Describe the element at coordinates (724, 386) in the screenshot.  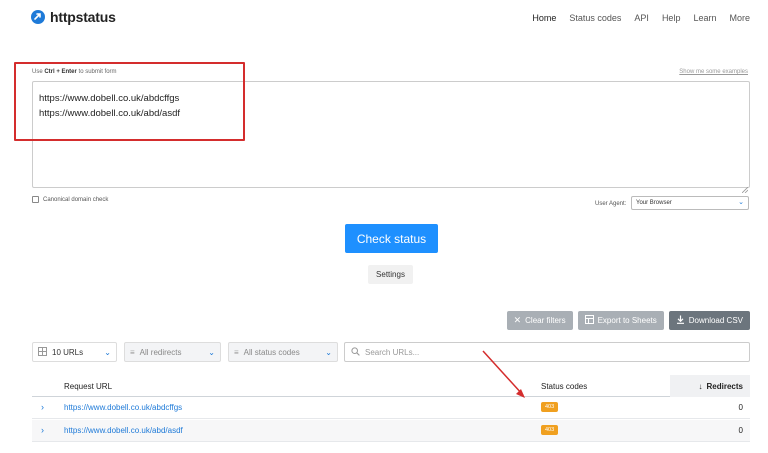
I see `redirects-header-label: Redirects` at that location.